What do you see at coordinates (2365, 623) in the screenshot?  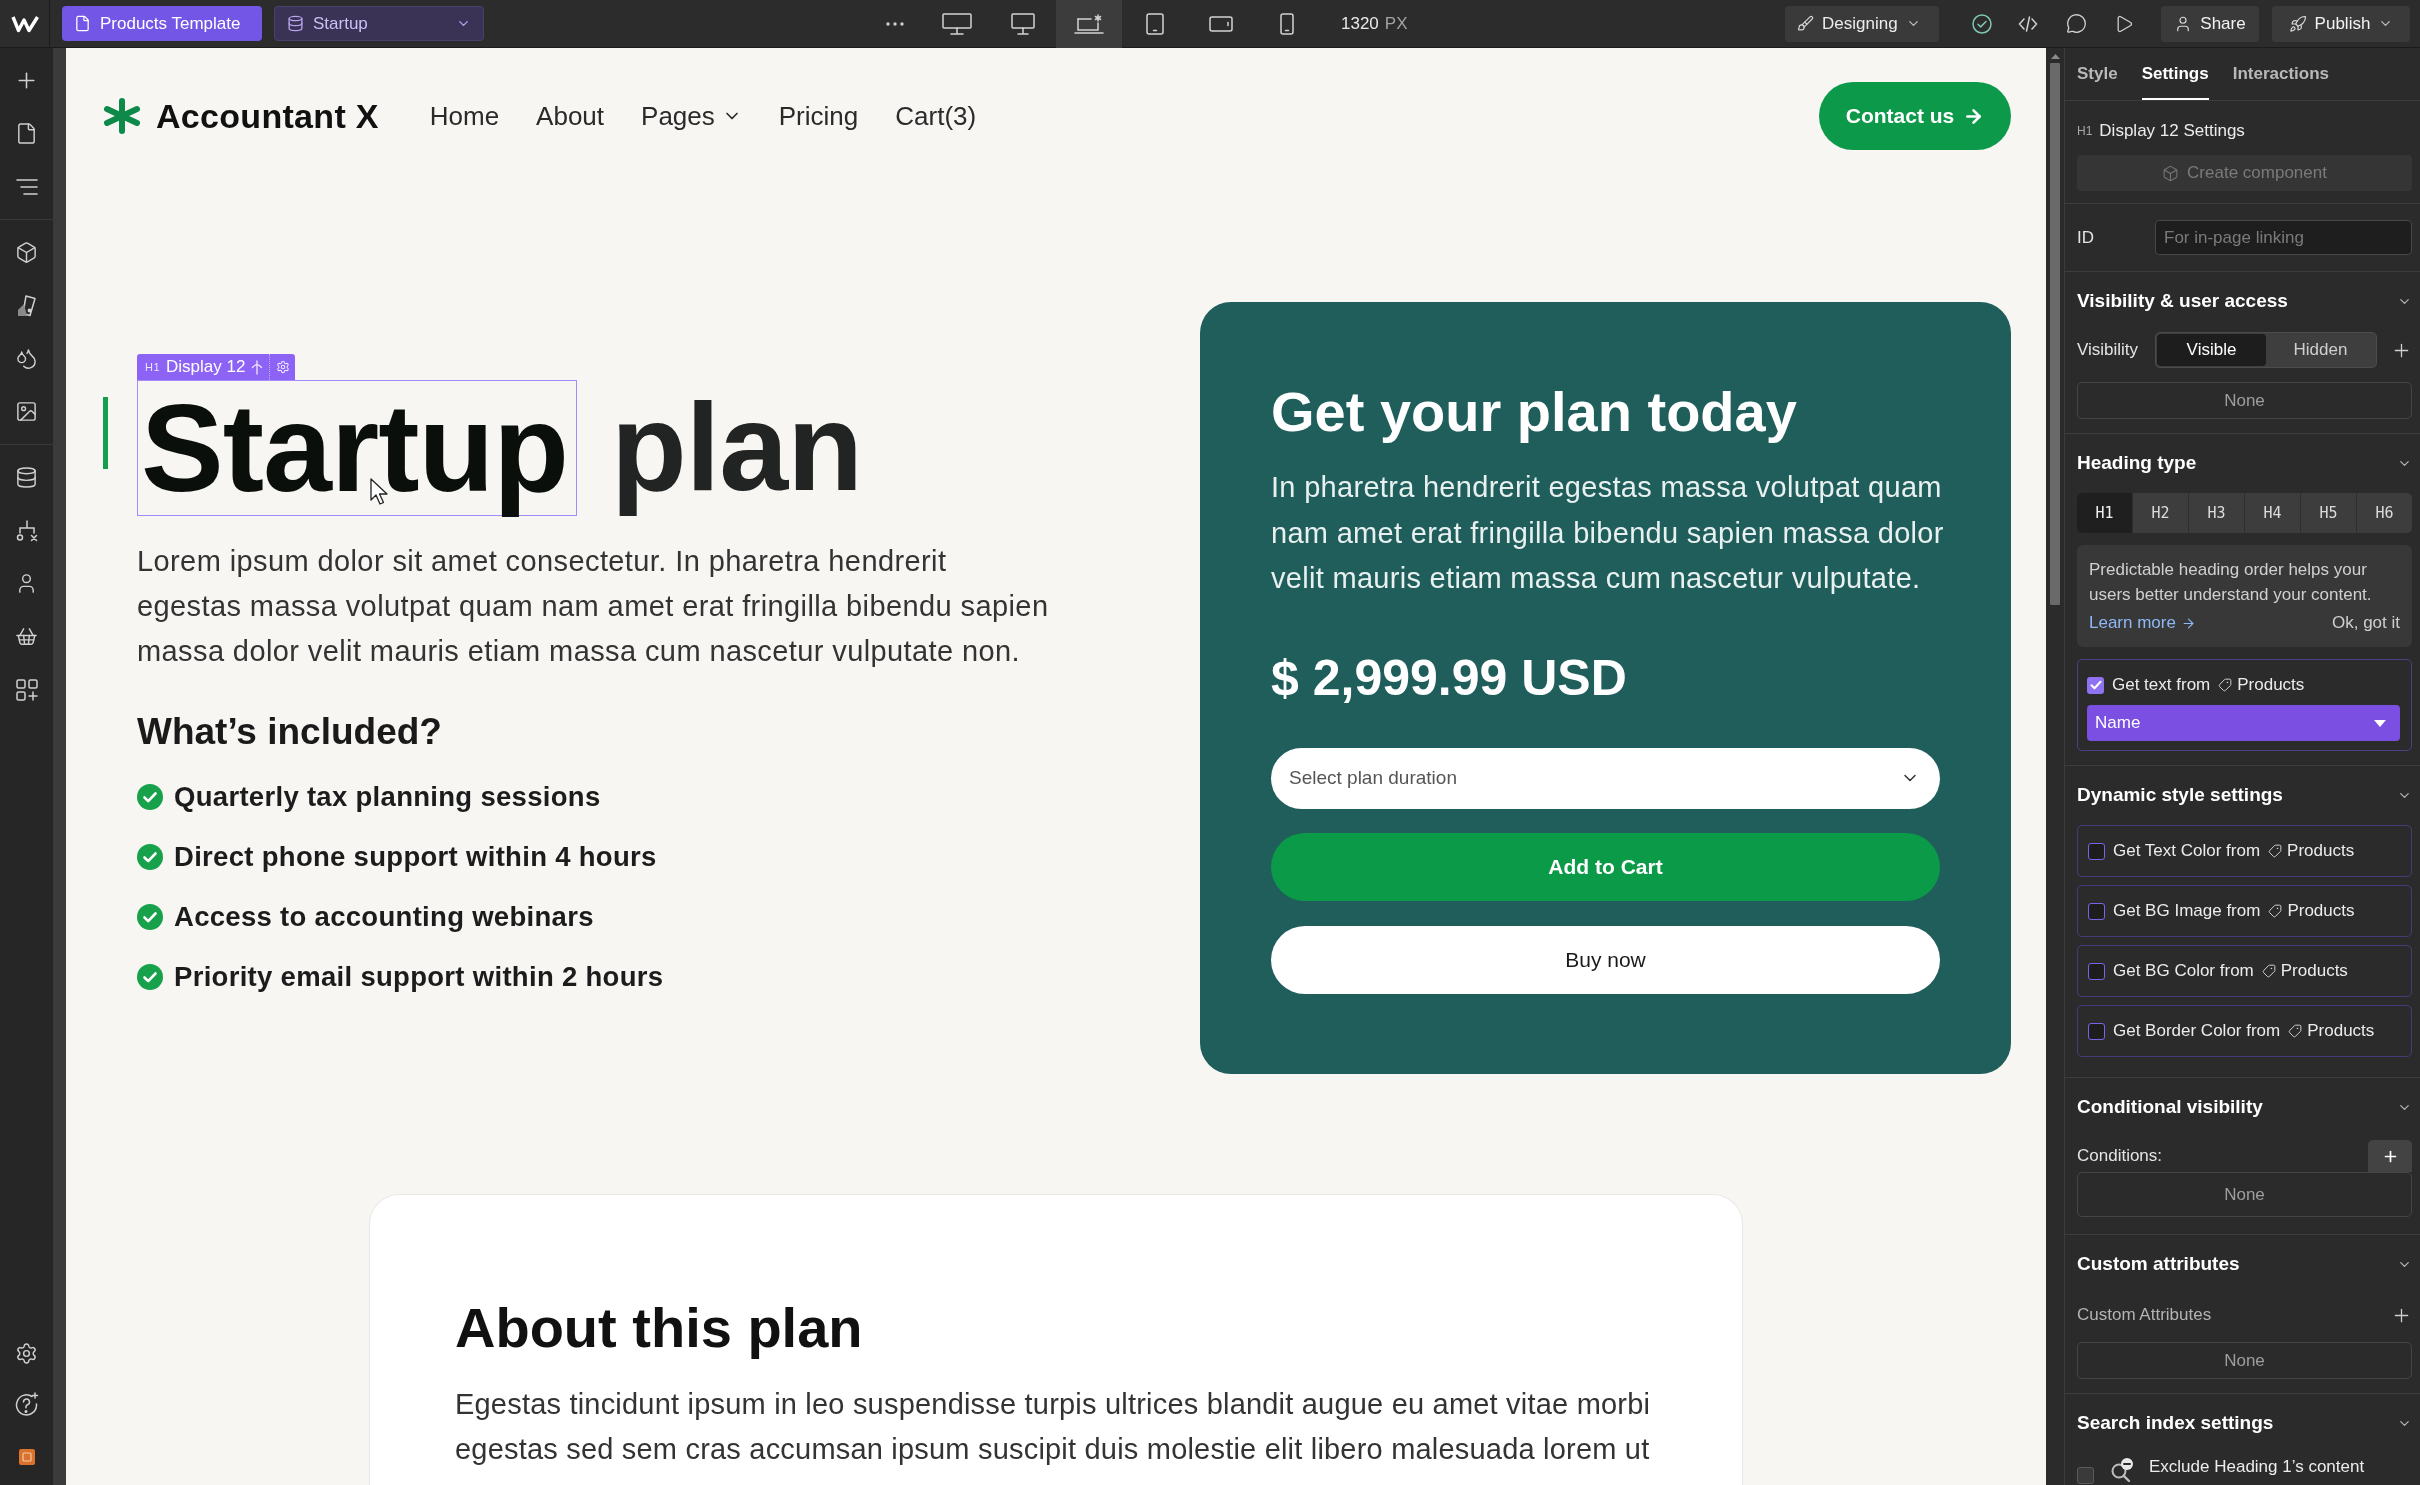 I see `dismiss-link: Ok, got it` at bounding box center [2365, 623].